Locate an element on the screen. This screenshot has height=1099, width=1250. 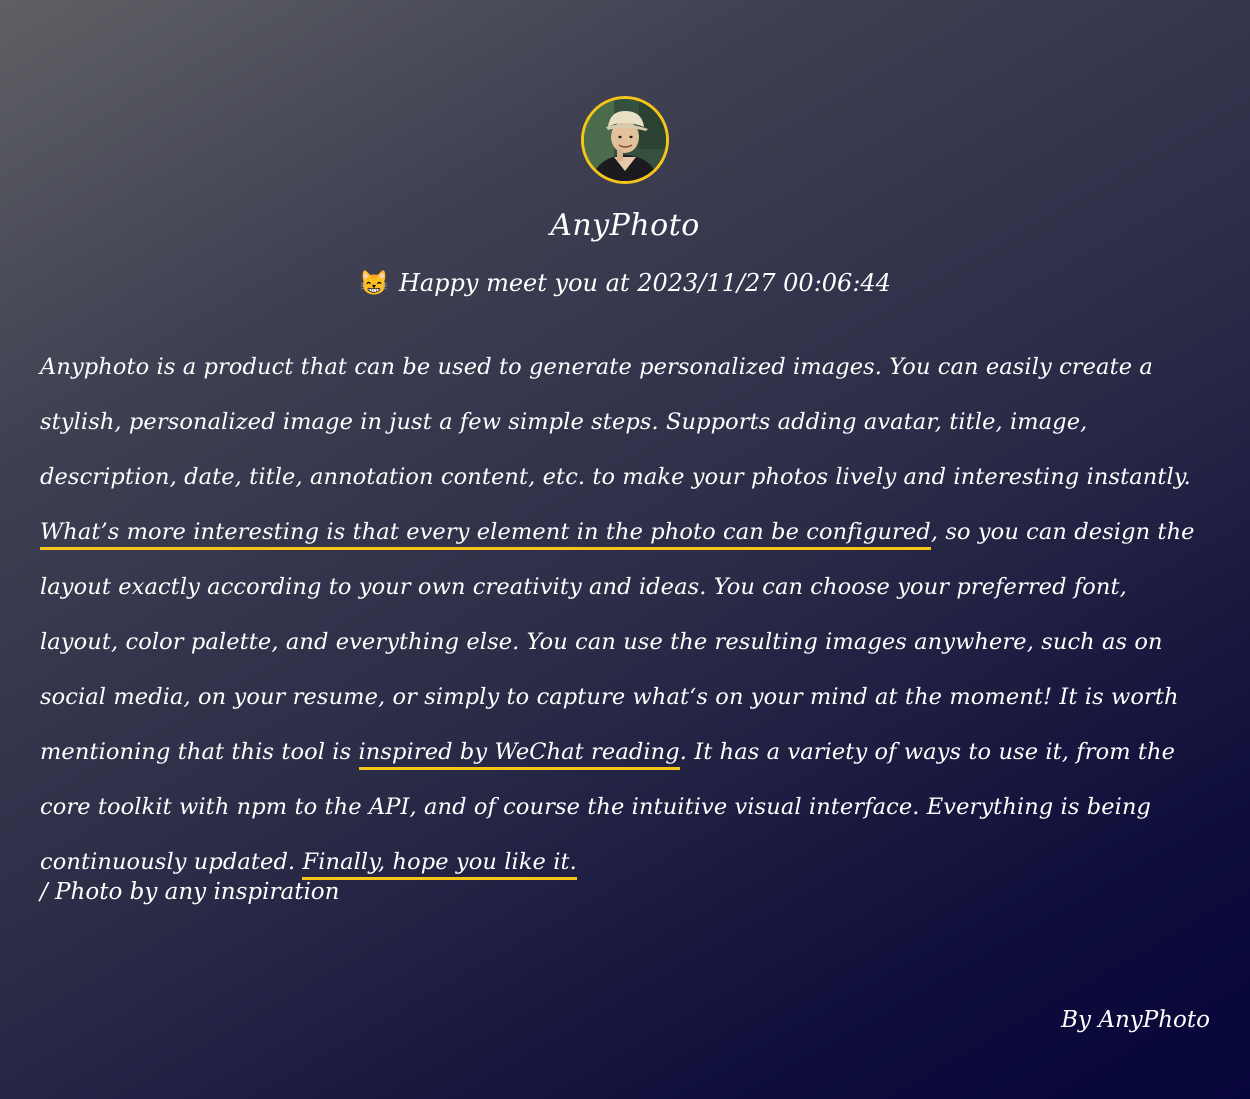
photo-credit: / Photo by any inspiration is located at coordinates (190, 892).